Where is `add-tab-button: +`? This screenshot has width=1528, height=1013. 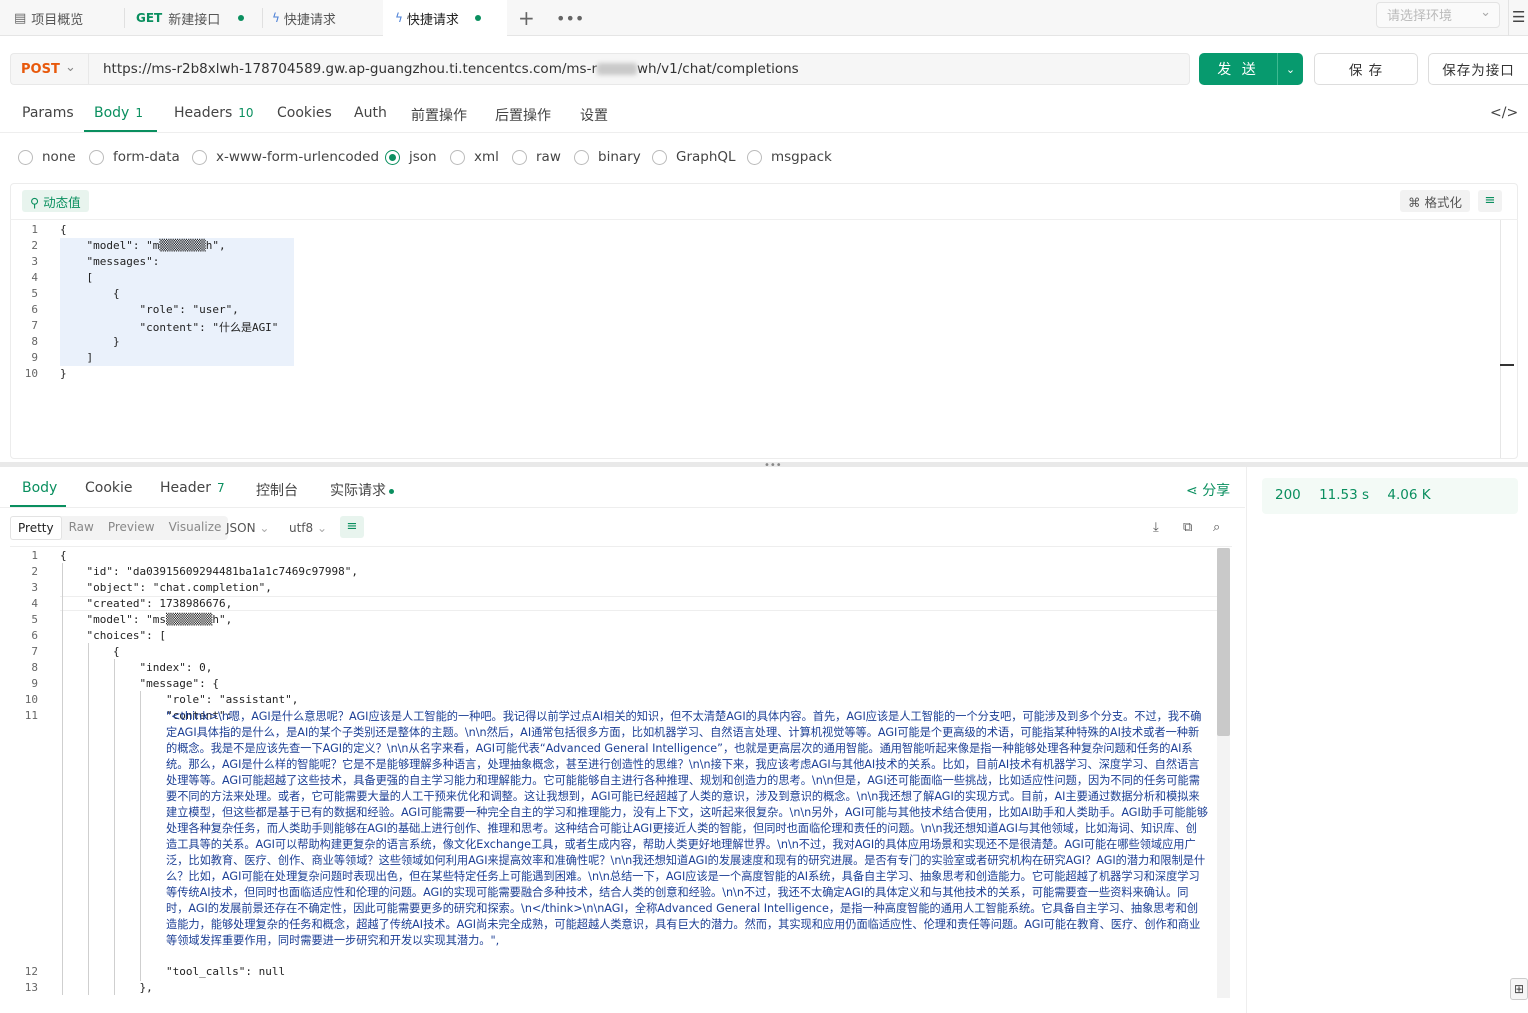 add-tab-button: + is located at coordinates (526, 18).